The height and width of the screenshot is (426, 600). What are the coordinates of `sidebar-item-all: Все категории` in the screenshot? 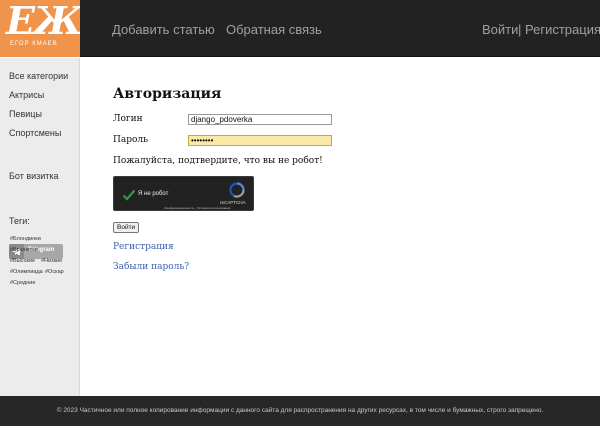 It's located at (38, 76).